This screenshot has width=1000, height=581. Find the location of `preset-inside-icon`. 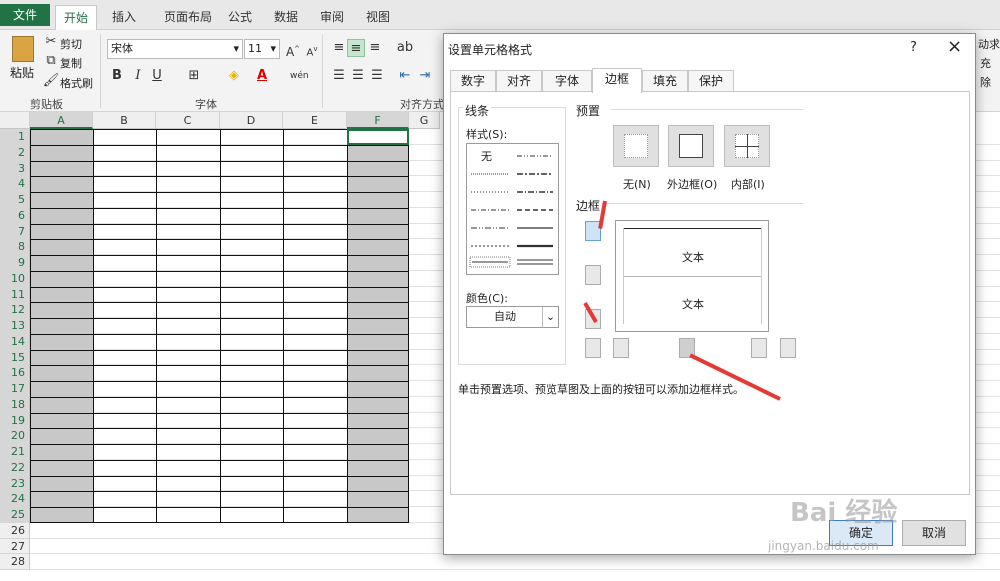

preset-inside-icon is located at coordinates (747, 146).